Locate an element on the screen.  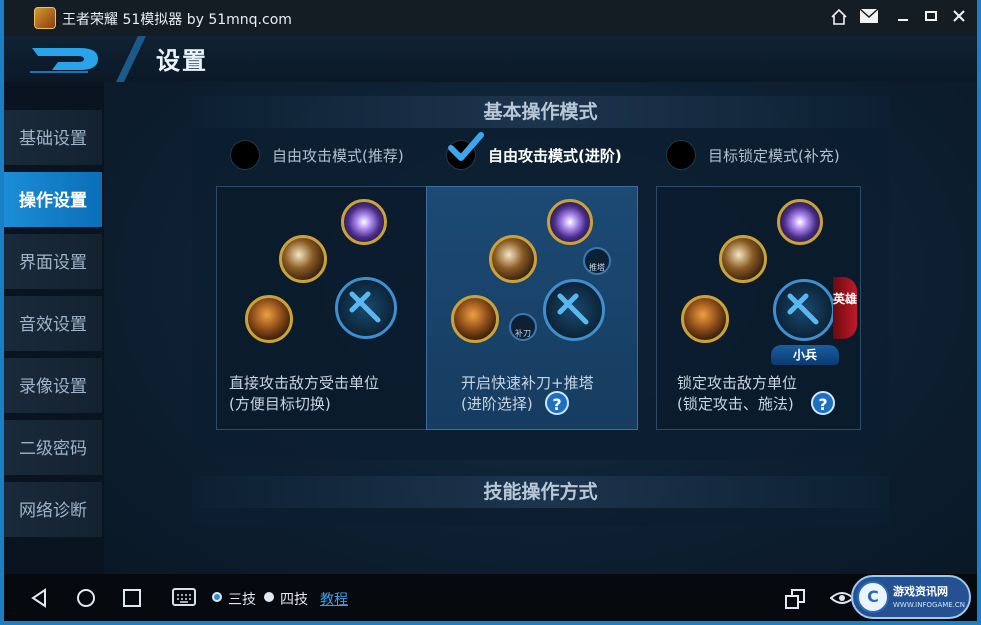
hero-target-badge: 英雄 is located at coordinates (845, 308).